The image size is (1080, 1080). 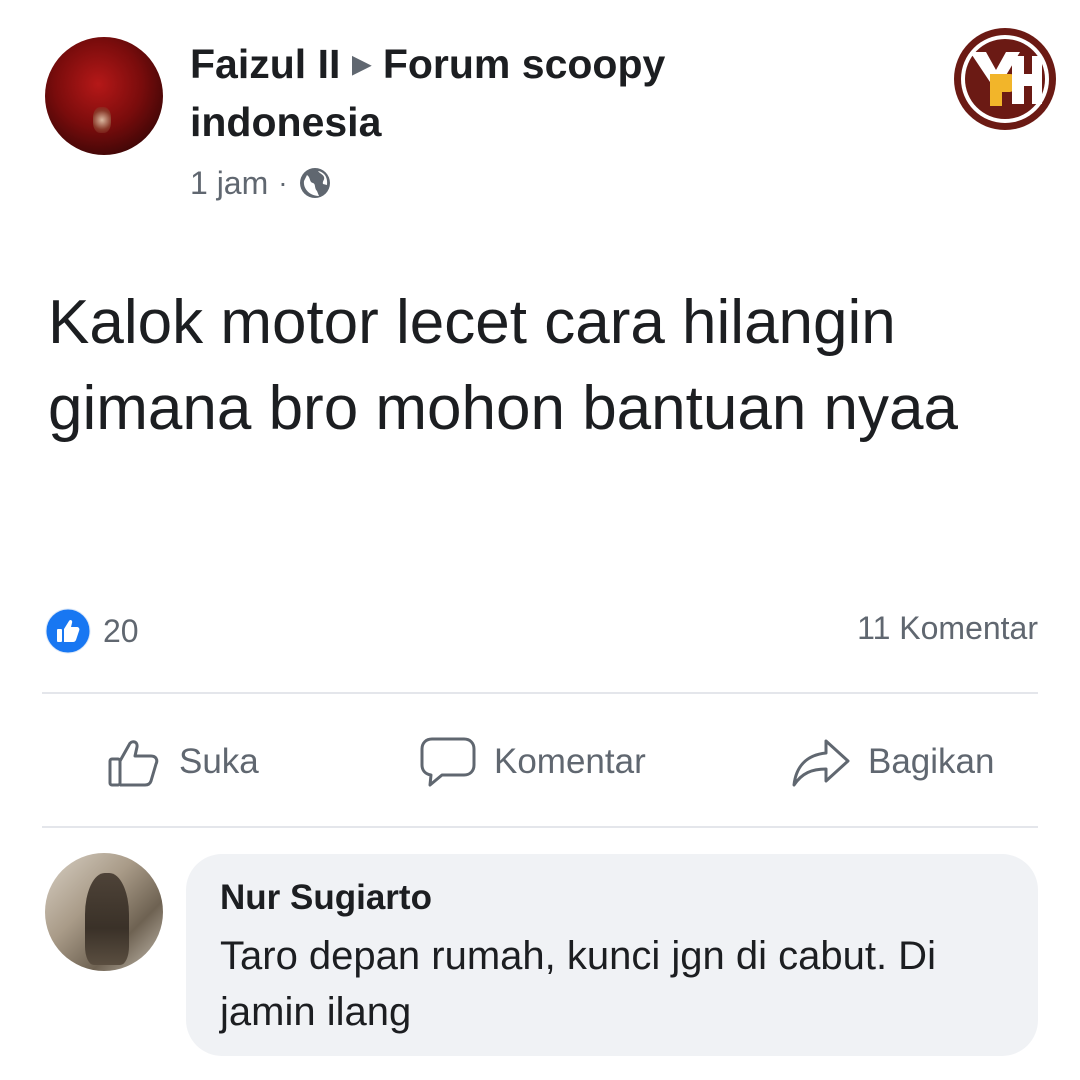 I want to click on author-name: Faizul II, so click(x=265, y=64).